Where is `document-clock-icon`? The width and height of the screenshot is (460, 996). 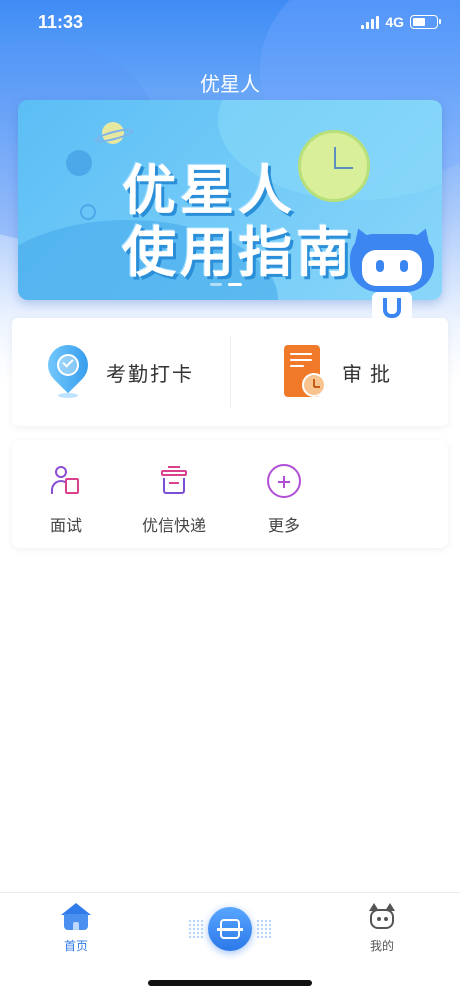 document-clock-icon is located at coordinates (304, 372).